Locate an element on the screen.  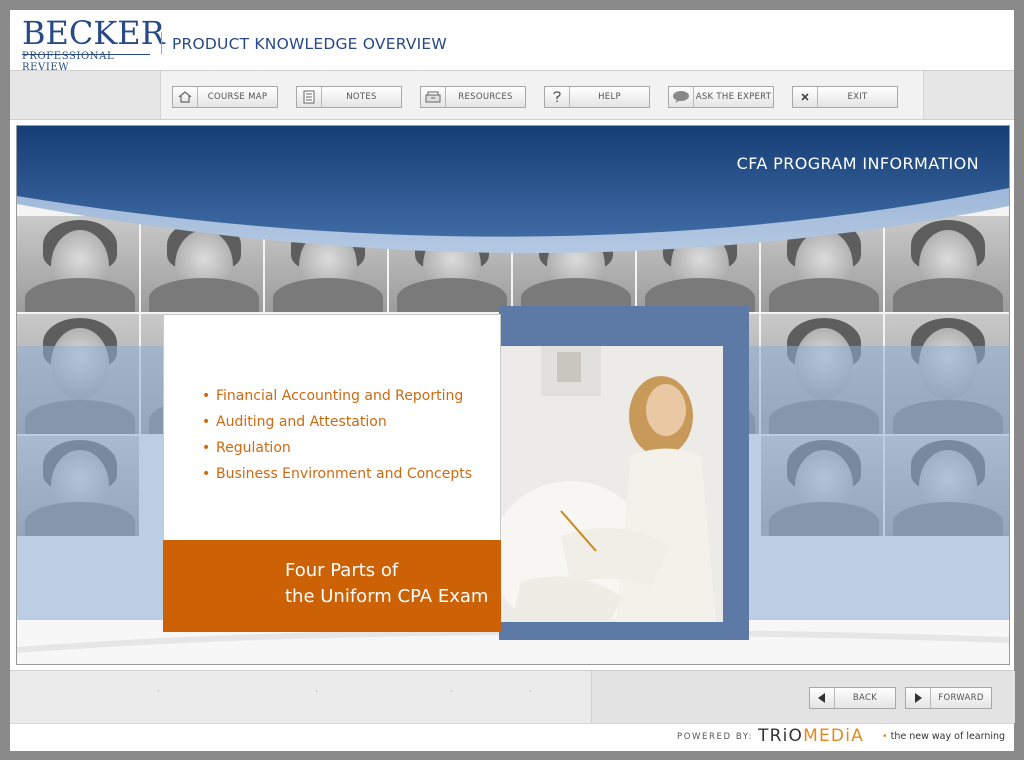
close-icon is located at coordinates (805, 97).